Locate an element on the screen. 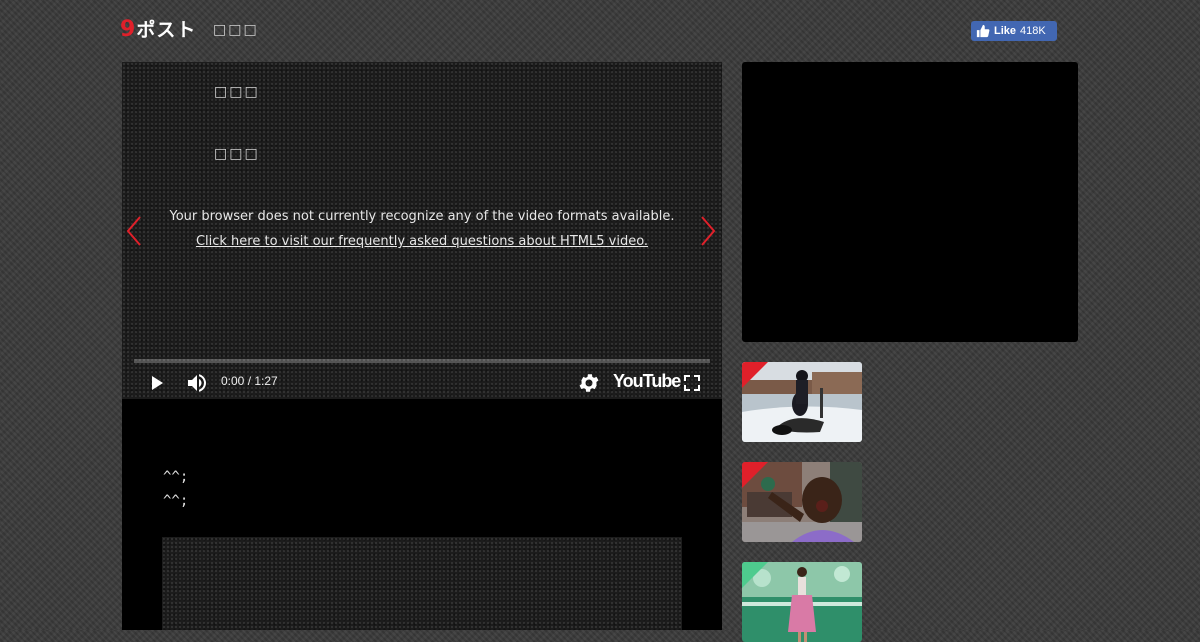 The height and width of the screenshot is (642, 1200). emote-text-2: ^^; is located at coordinates (176, 501).